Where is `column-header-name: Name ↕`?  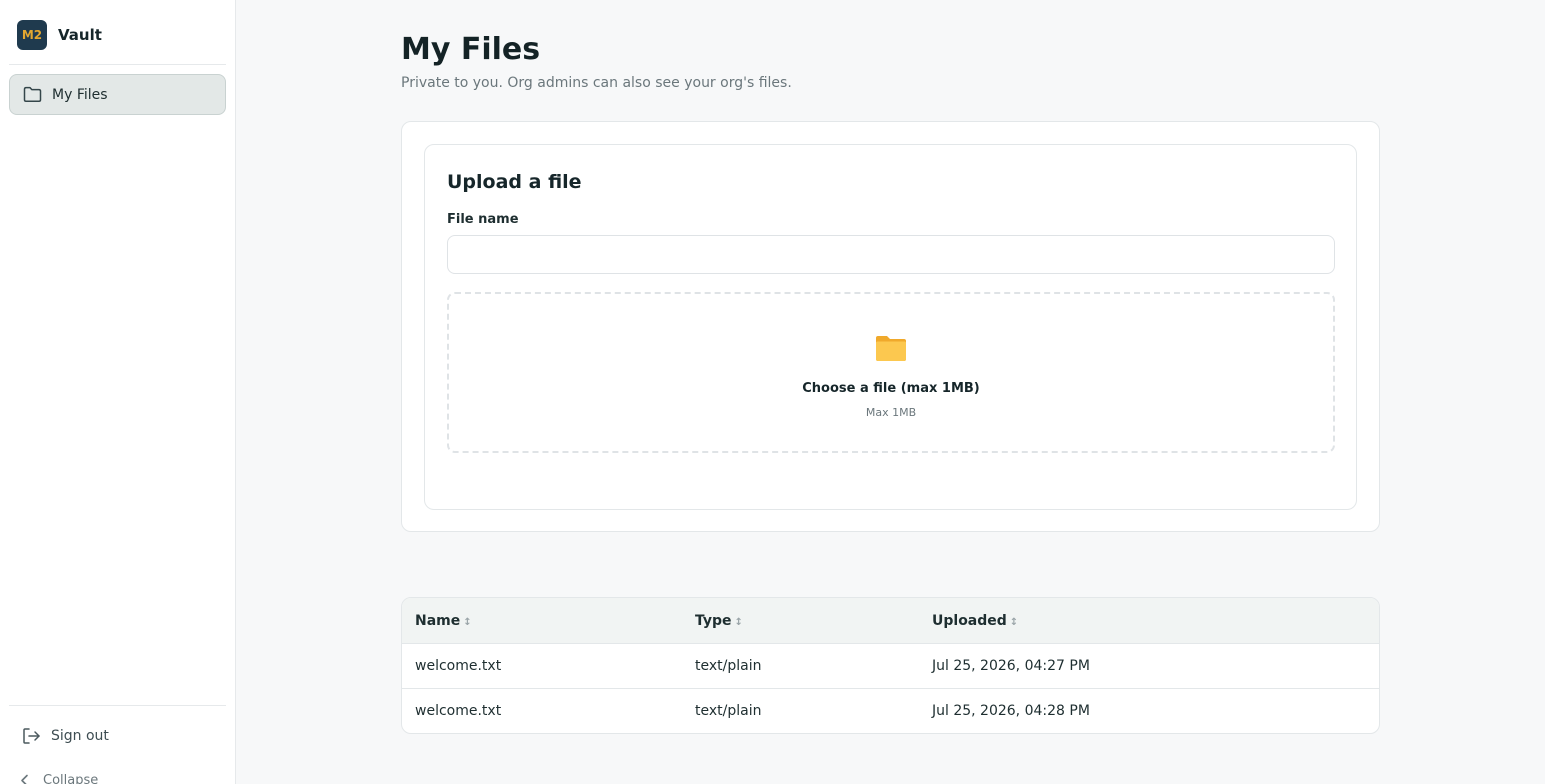 column-header-name: Name ↕ is located at coordinates (443, 621).